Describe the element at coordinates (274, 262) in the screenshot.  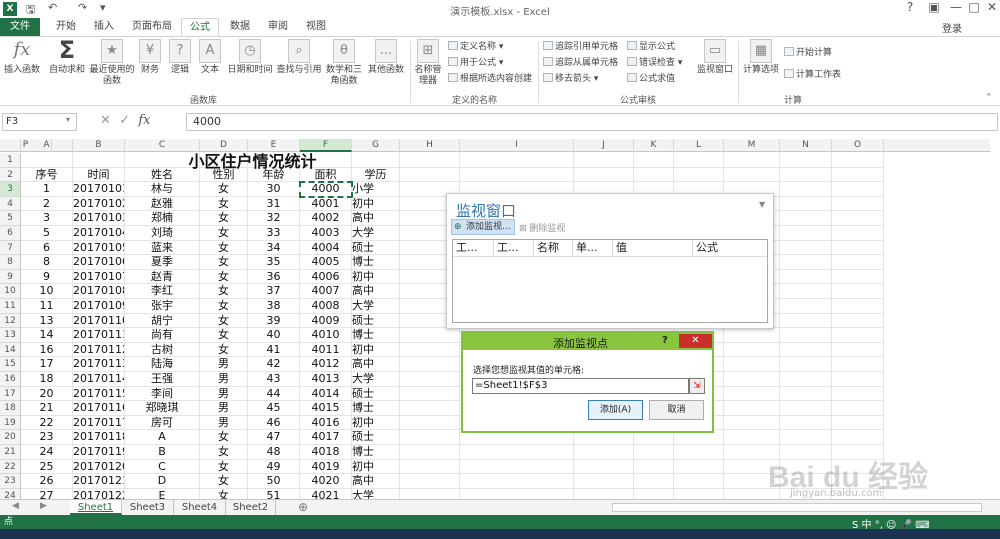
I see `grid-cell: 35` at that location.